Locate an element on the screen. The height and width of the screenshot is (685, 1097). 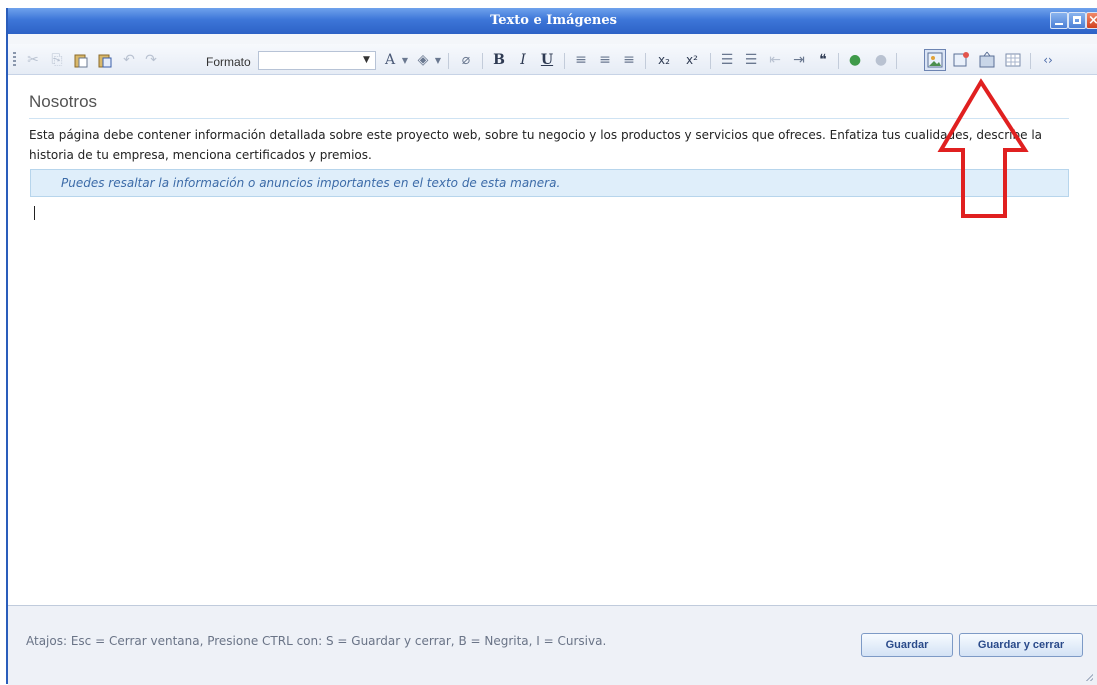
insert-table-icon is located at coordinates (1013, 60).